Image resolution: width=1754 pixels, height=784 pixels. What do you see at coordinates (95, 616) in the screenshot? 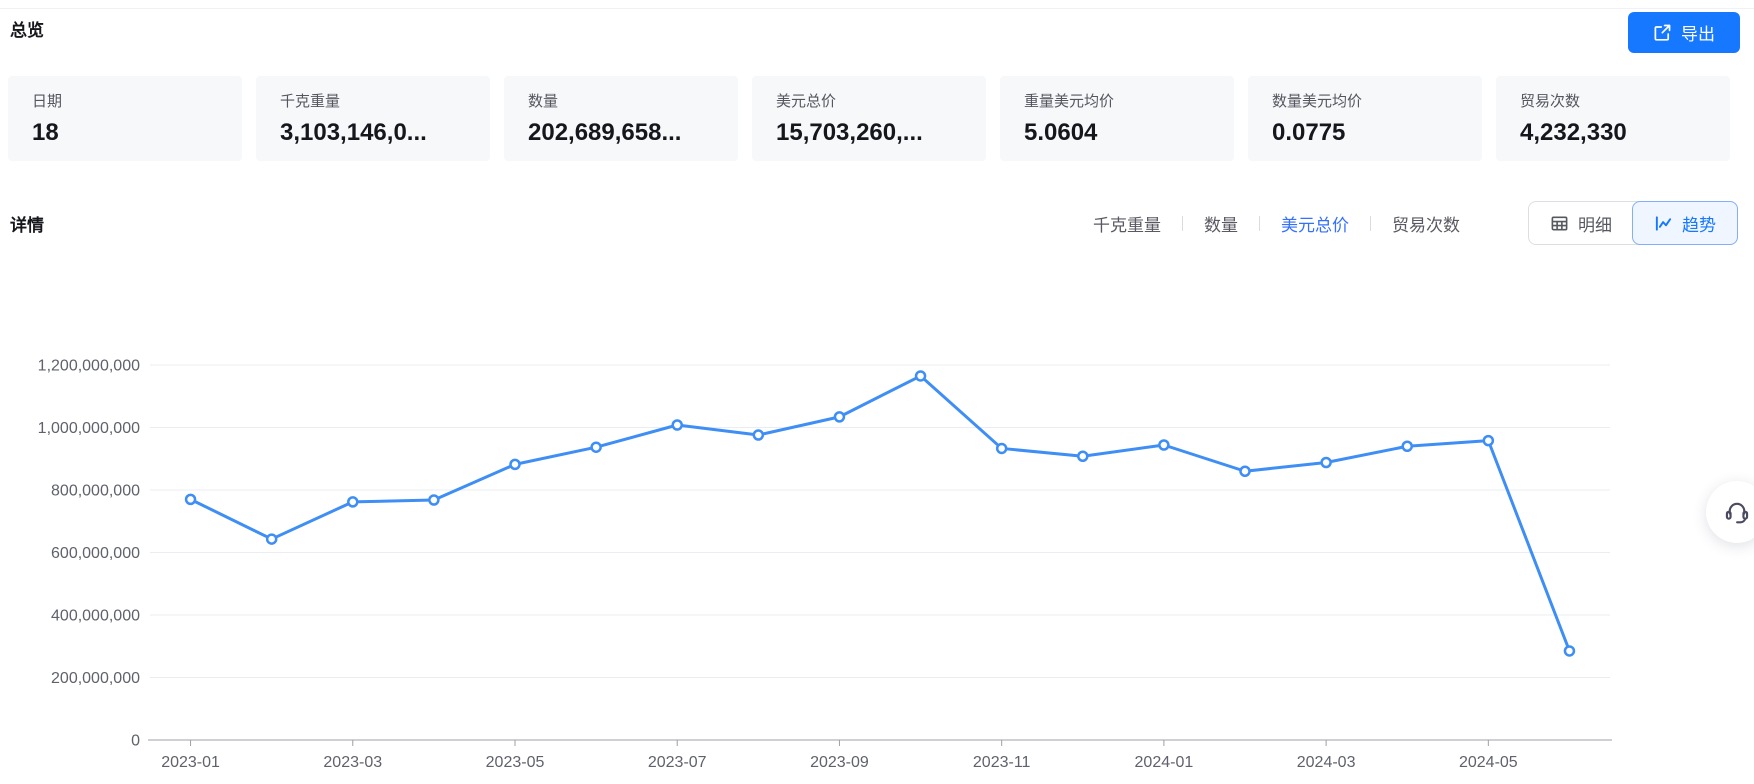
I see `svg-text: 400,000,000` at bounding box center [95, 616].